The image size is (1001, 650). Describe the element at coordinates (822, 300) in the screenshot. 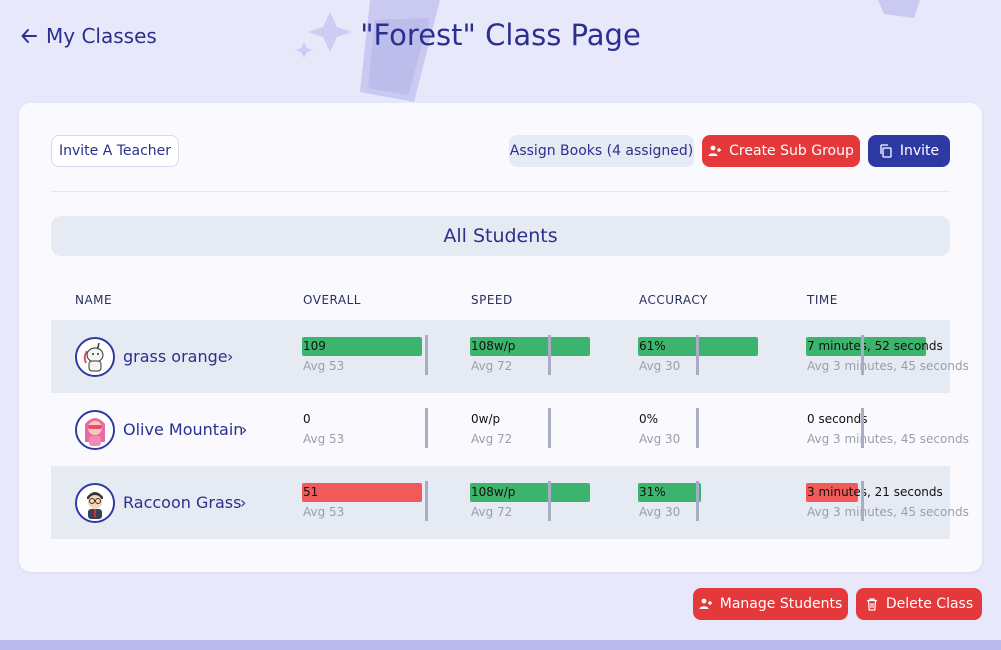

I see `column-header-time: TIME` at that location.